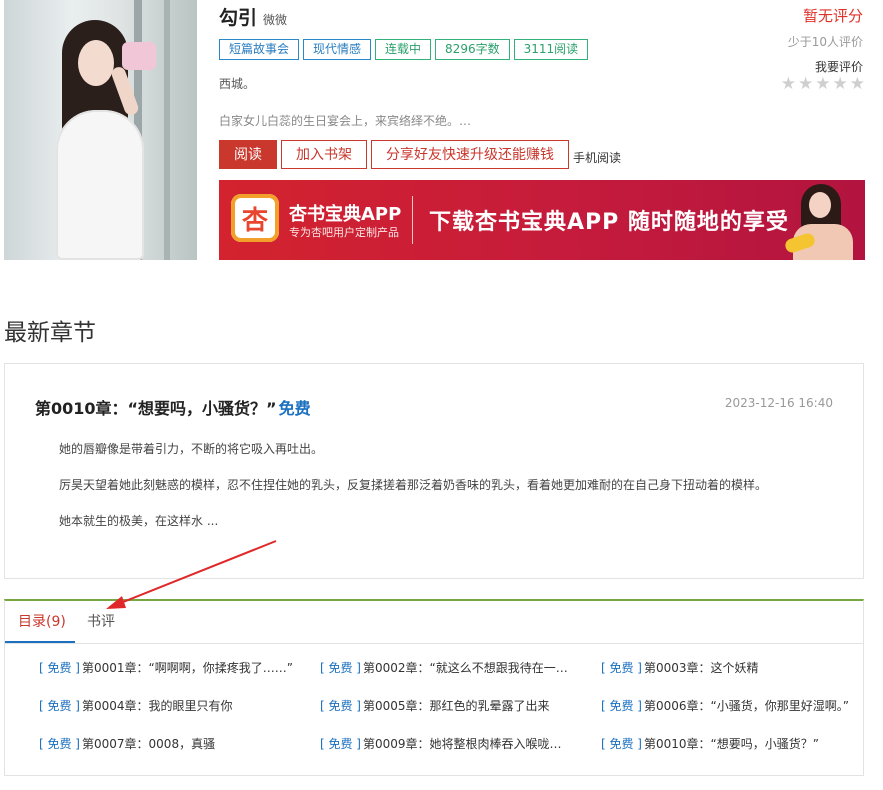 The width and height of the screenshot is (883, 790). Describe the element at coordinates (187, 668) in the screenshot. I see `chapter-link: 第0001章：“啊啊啊，你揉疼我了……”` at that location.